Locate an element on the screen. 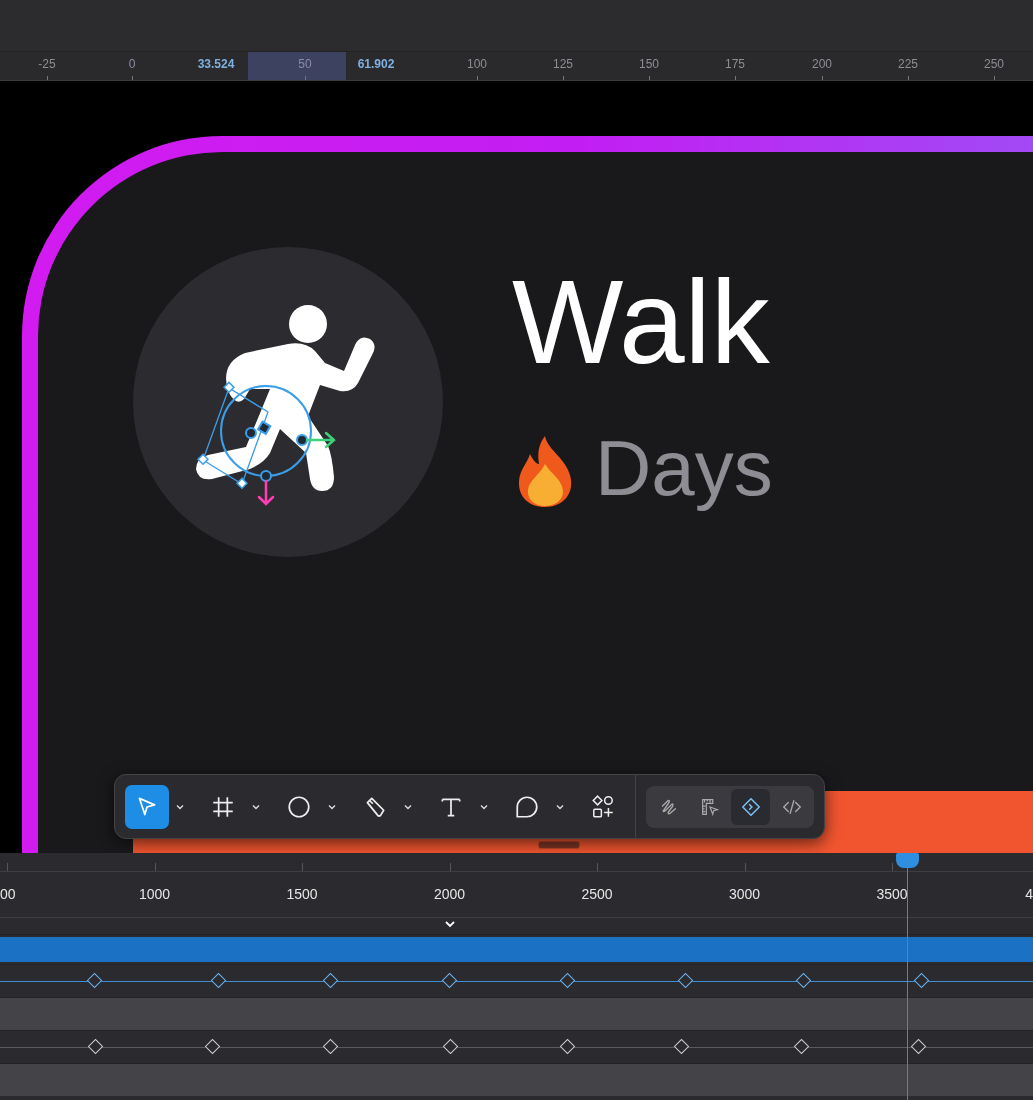 Image resolution: width=1033 pixels, height=1100 pixels. time-label: 4 is located at coordinates (1029, 894).